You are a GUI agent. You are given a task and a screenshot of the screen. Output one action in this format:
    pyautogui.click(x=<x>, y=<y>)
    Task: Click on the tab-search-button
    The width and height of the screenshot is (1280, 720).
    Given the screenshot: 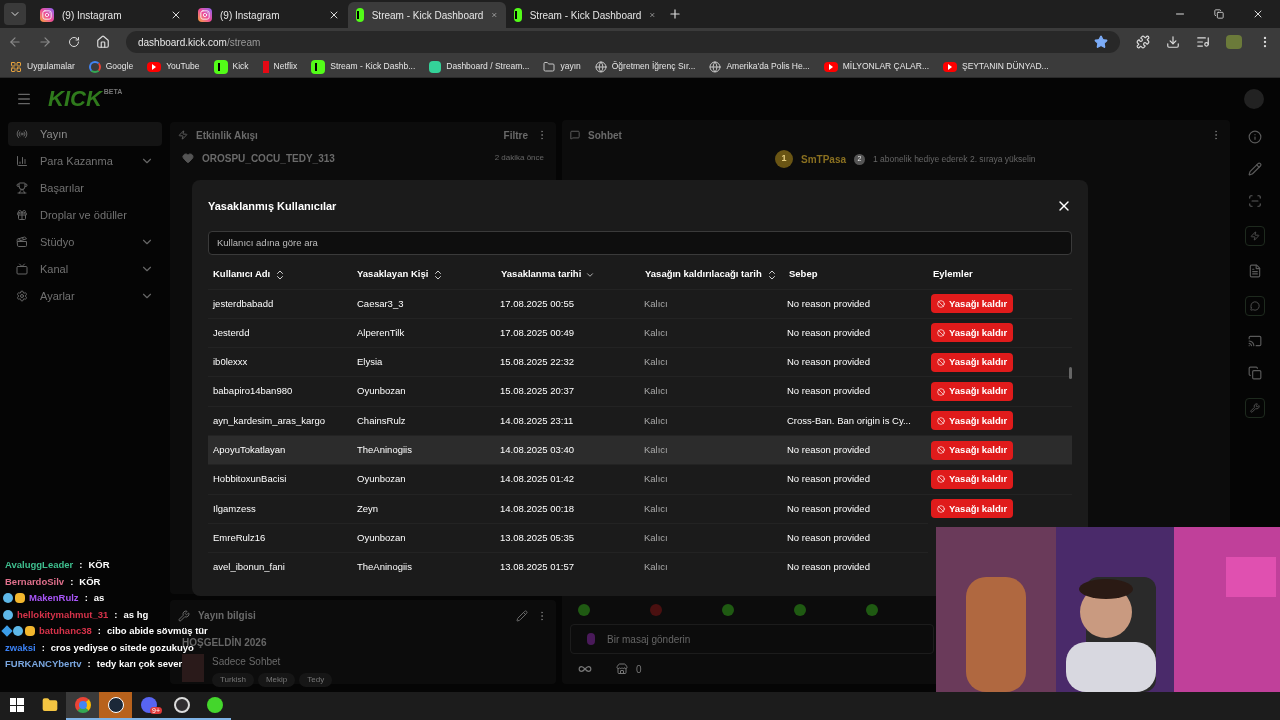 What is the action you would take?
    pyautogui.click(x=15, y=14)
    